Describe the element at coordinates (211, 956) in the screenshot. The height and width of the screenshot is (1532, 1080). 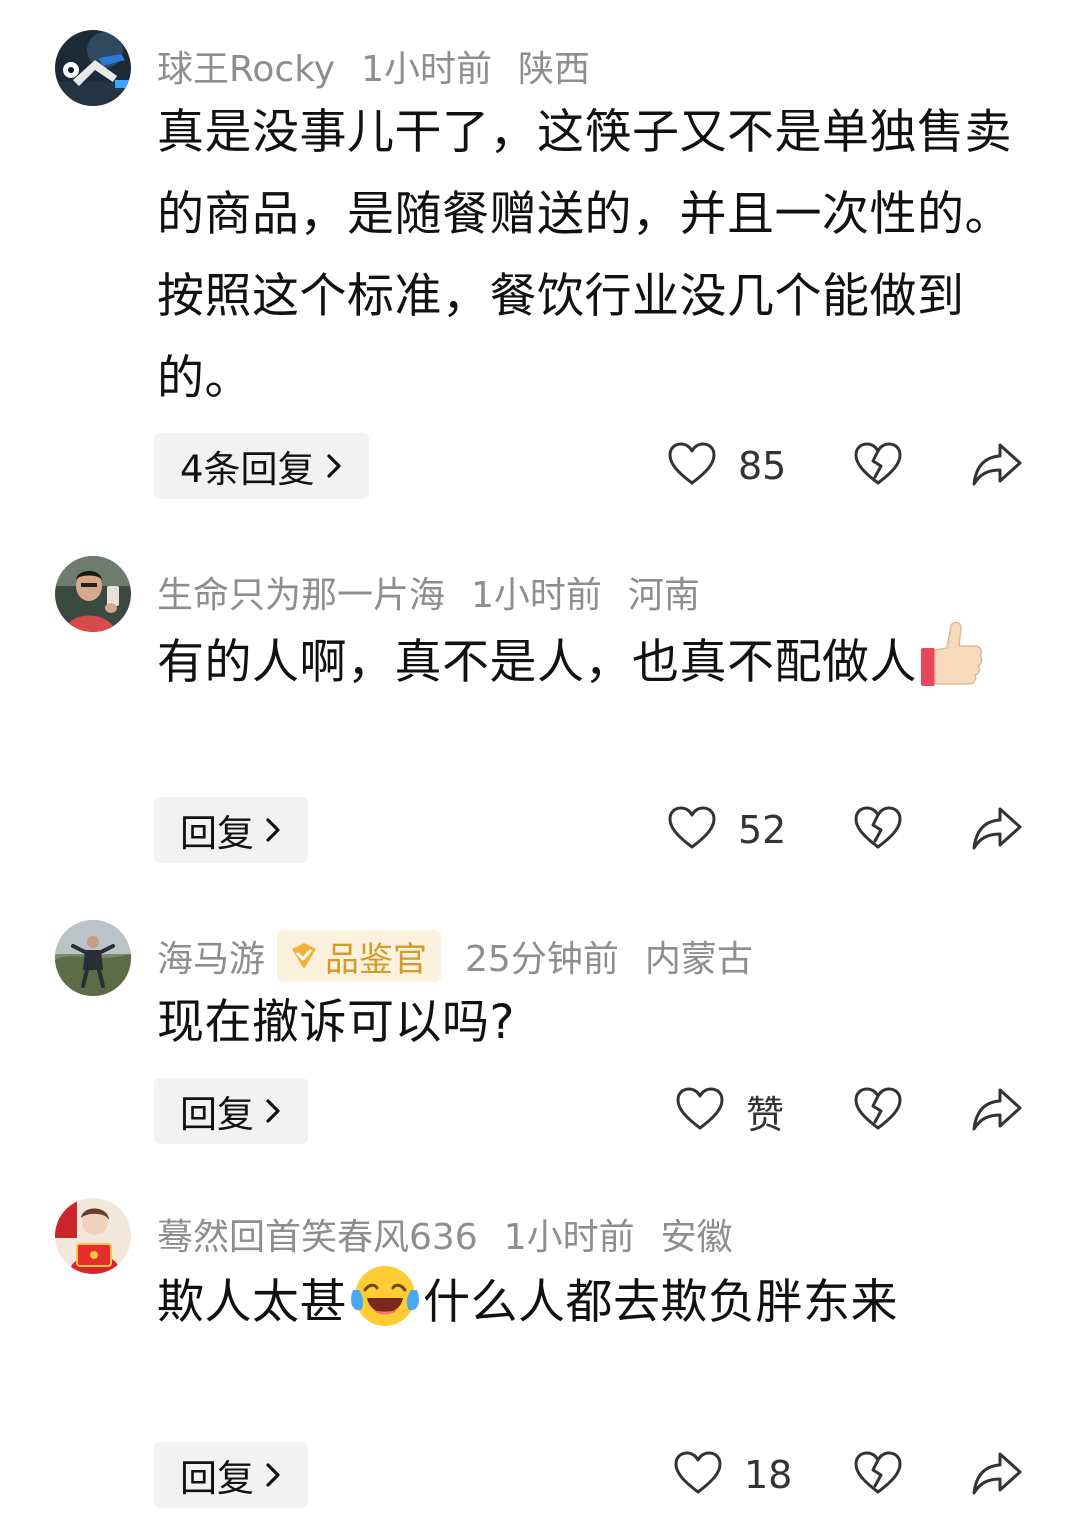
I see `username: 海马游` at that location.